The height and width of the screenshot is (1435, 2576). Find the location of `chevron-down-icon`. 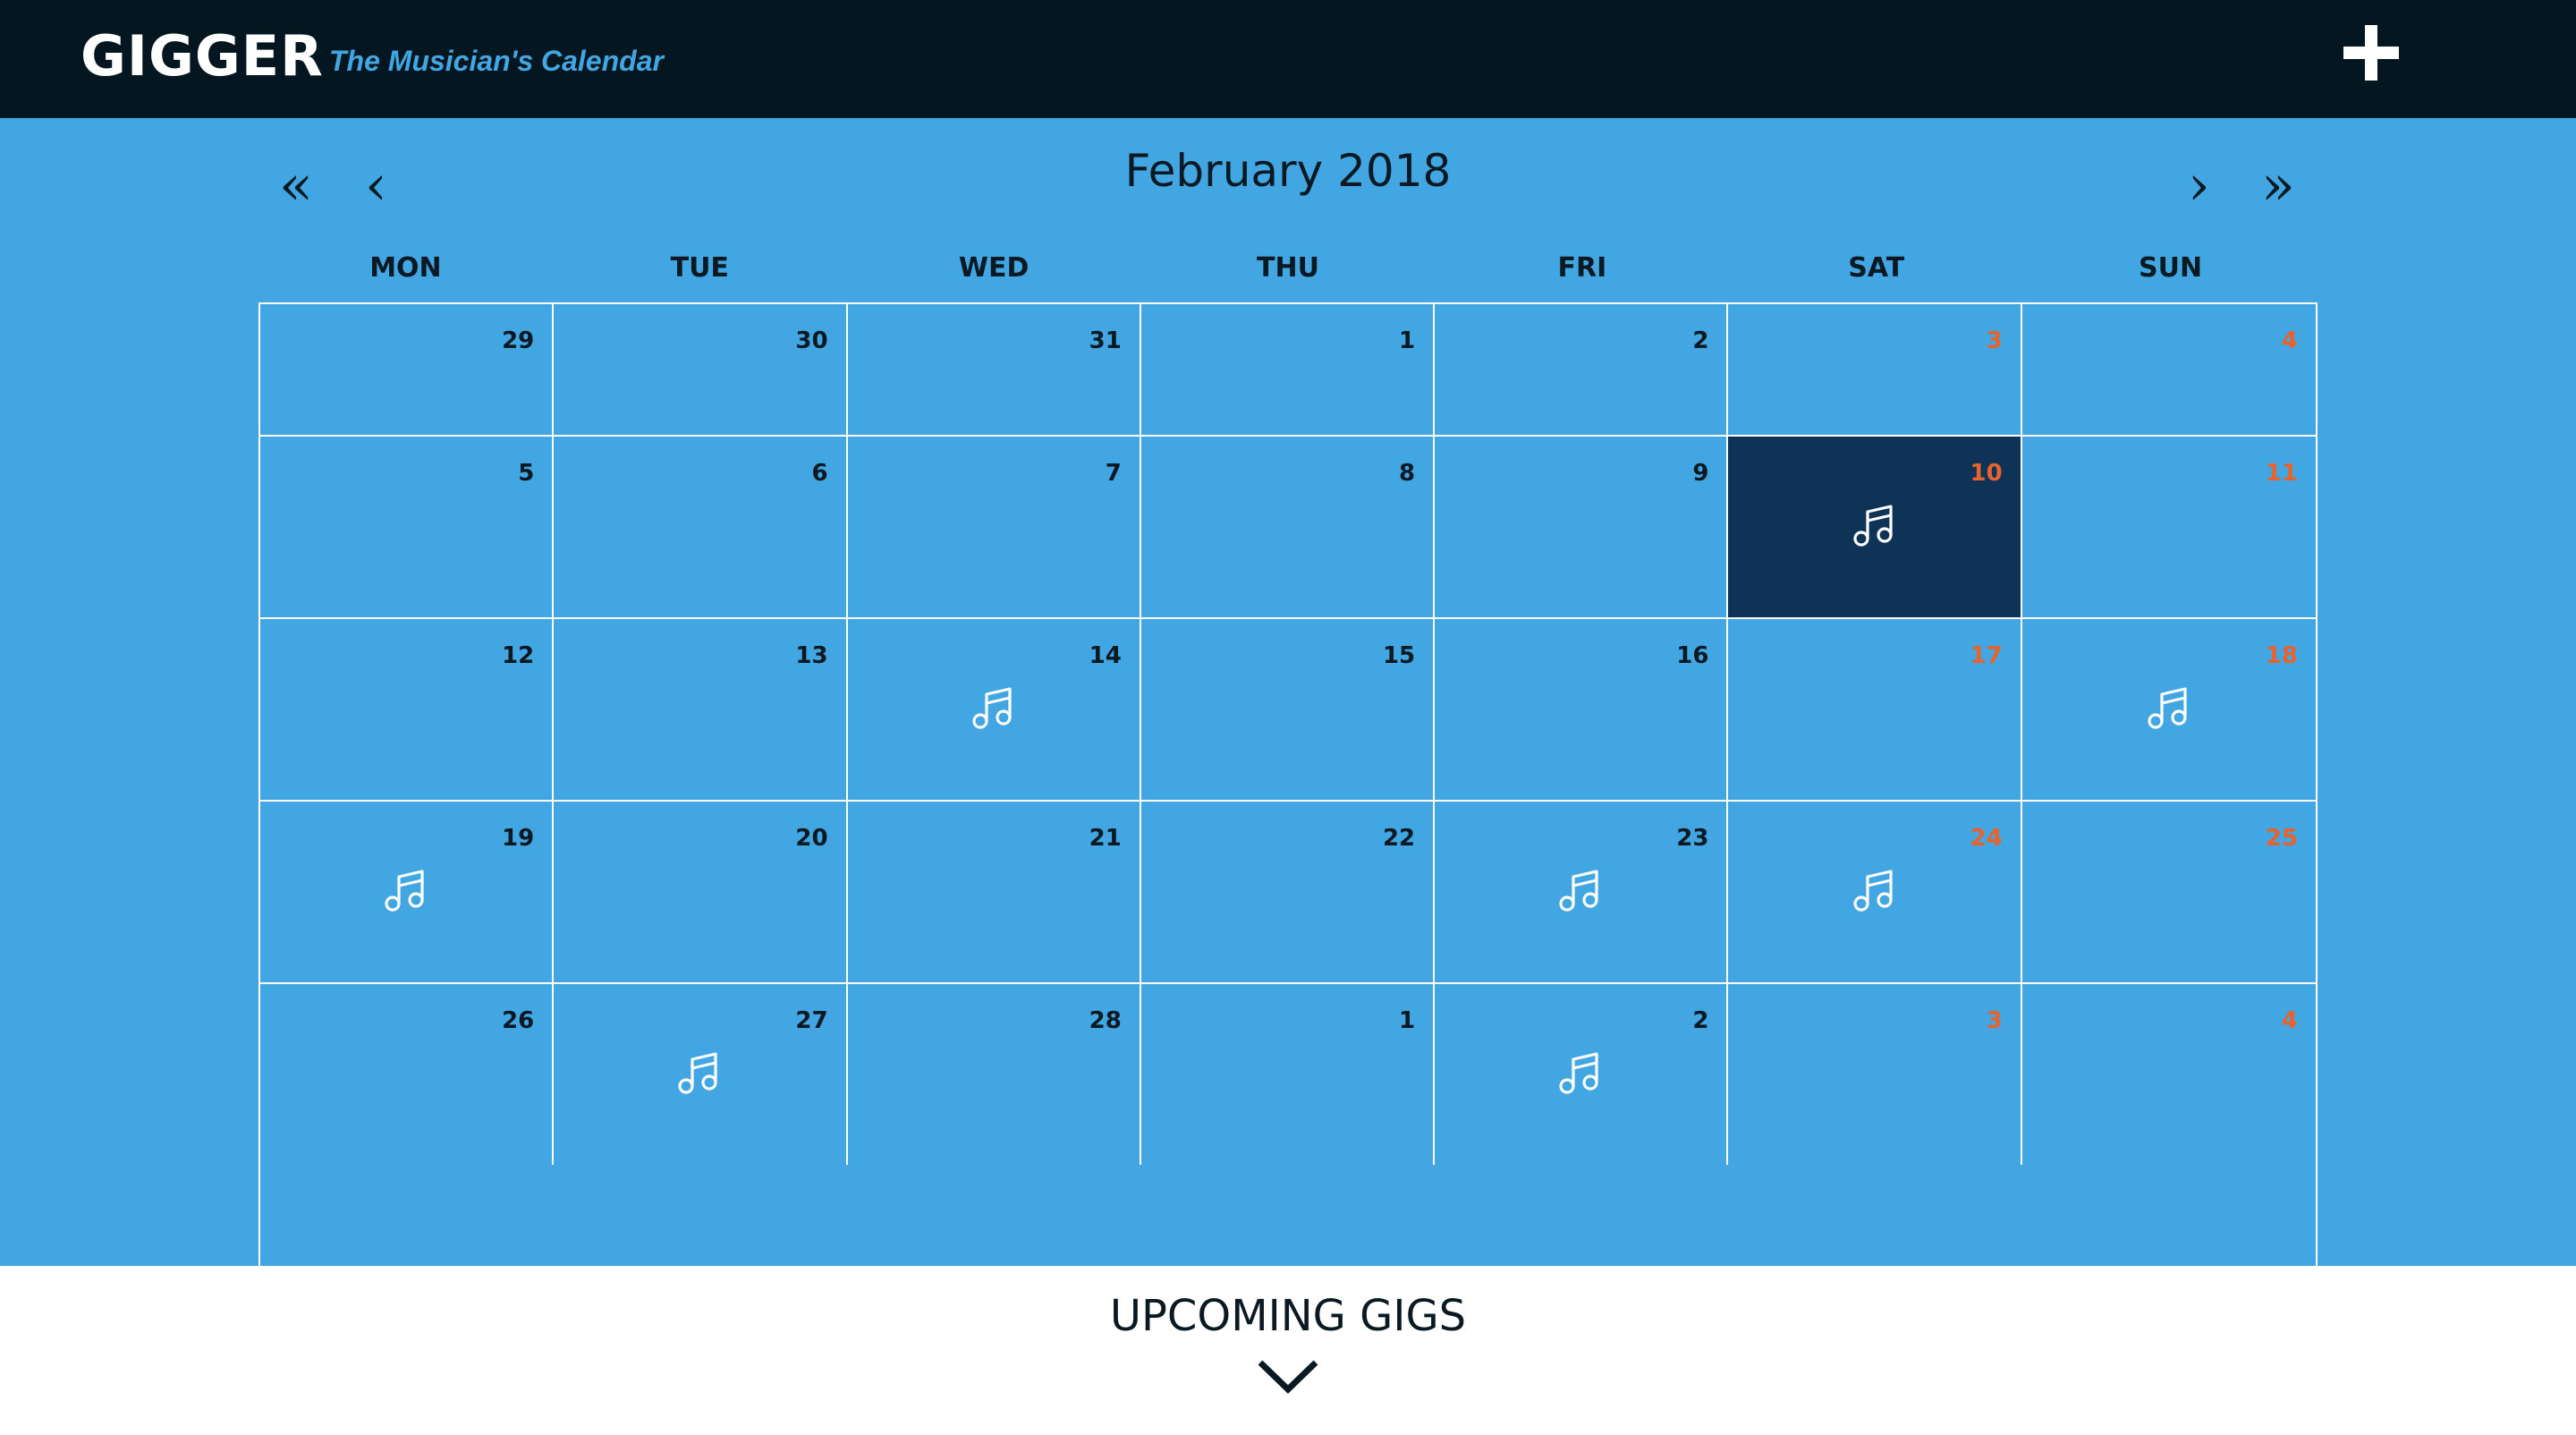

chevron-down-icon is located at coordinates (1288, 1377).